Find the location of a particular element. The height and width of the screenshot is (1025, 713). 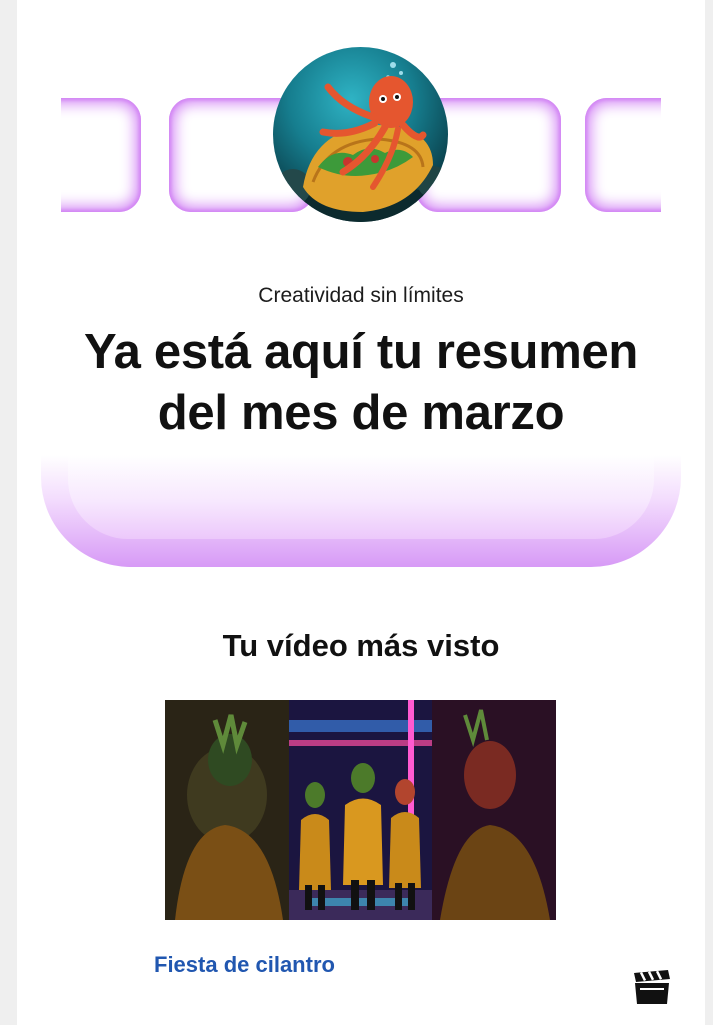

headline-decoration is located at coordinates (361, 511).